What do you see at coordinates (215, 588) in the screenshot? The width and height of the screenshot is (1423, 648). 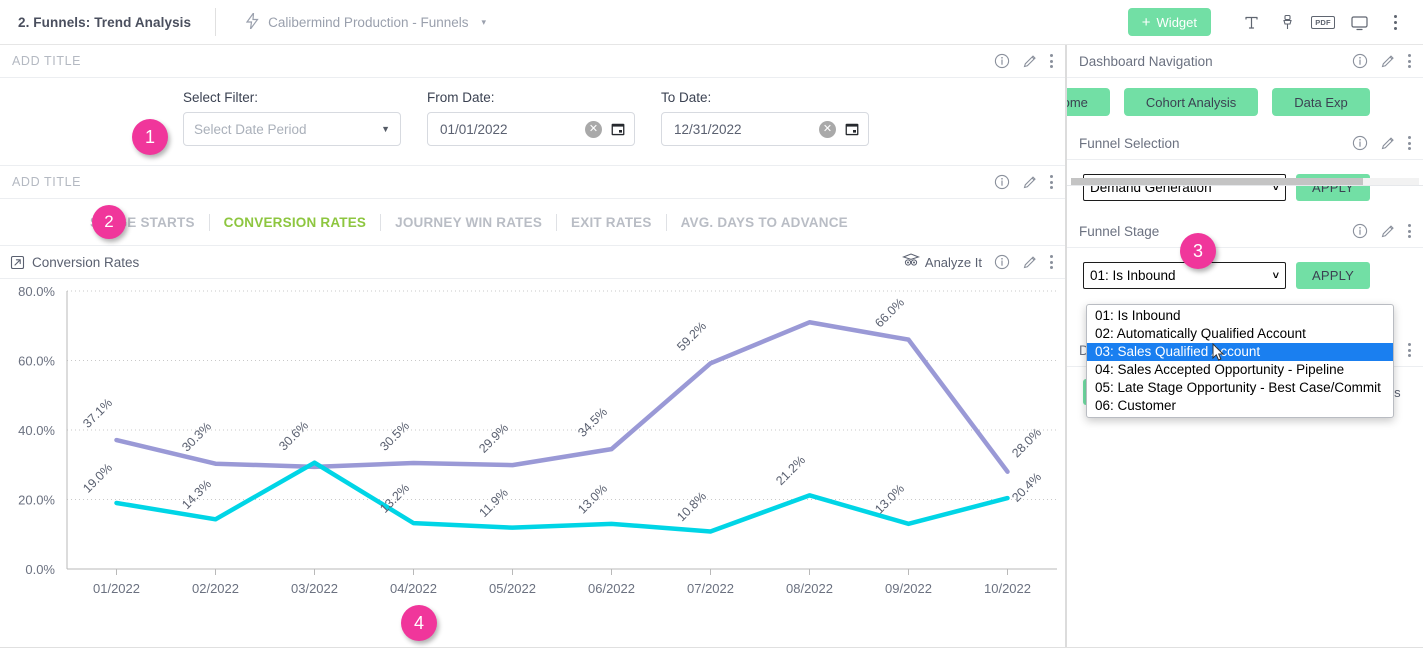 I see `x-axis-tick: 02/2022` at bounding box center [215, 588].